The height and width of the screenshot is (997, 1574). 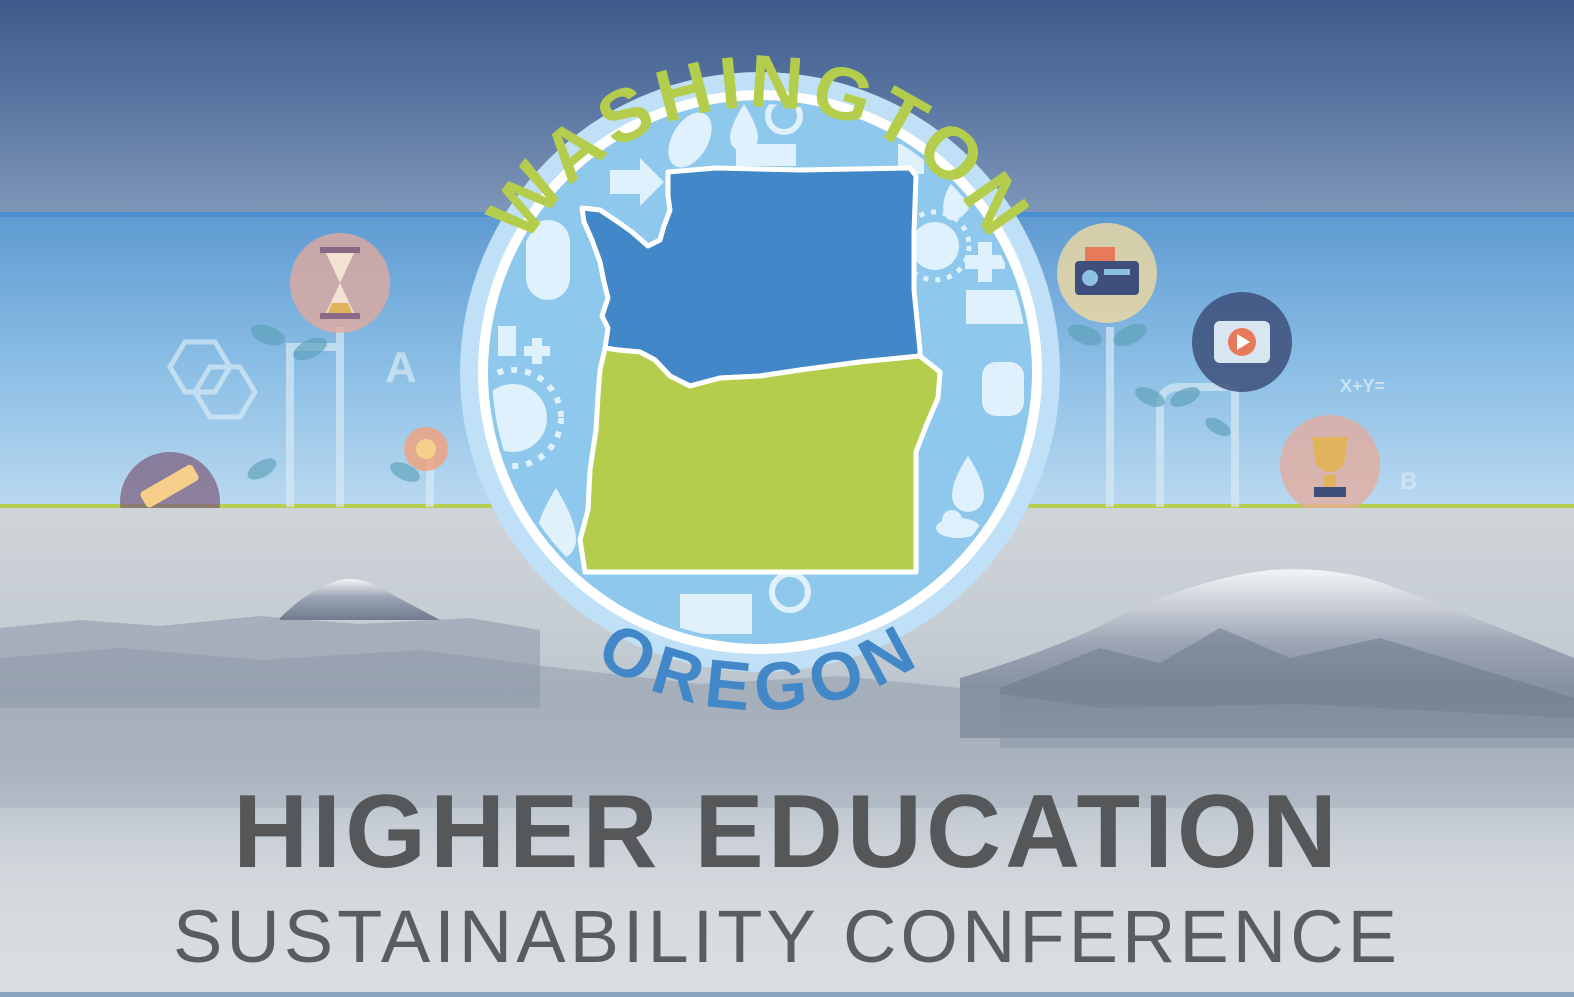 I want to click on conference-title: HIGHER EDUCATION, so click(x=787, y=832).